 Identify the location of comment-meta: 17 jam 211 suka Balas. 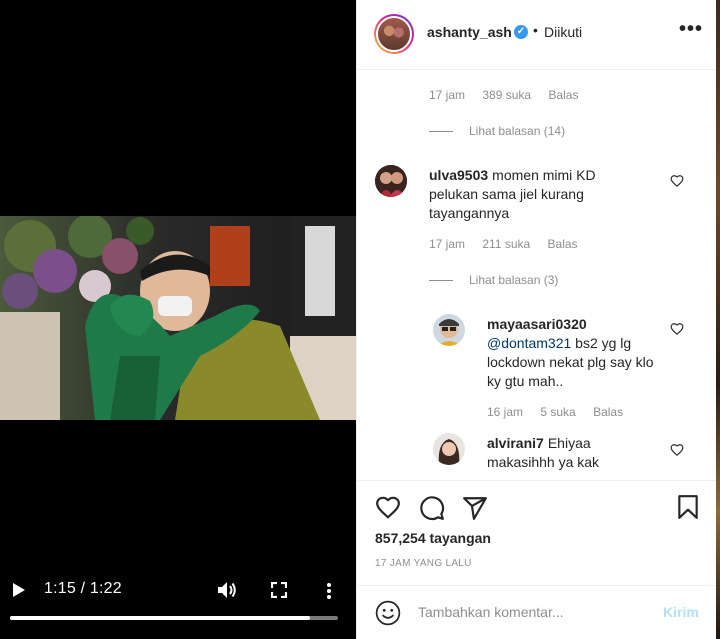
(510, 244).